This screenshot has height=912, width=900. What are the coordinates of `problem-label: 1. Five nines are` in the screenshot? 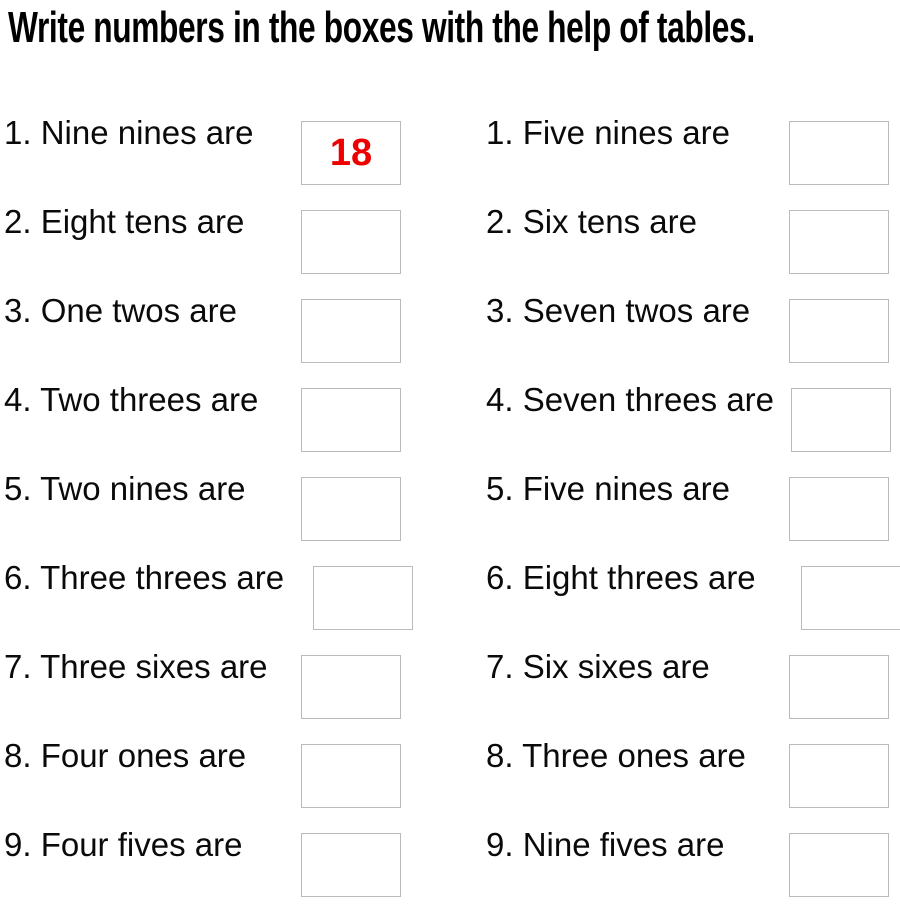 It's located at (608, 132).